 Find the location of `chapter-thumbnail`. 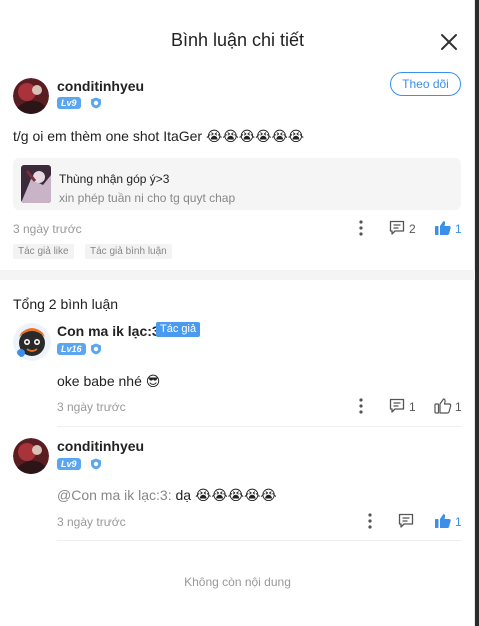

chapter-thumbnail is located at coordinates (36, 184).